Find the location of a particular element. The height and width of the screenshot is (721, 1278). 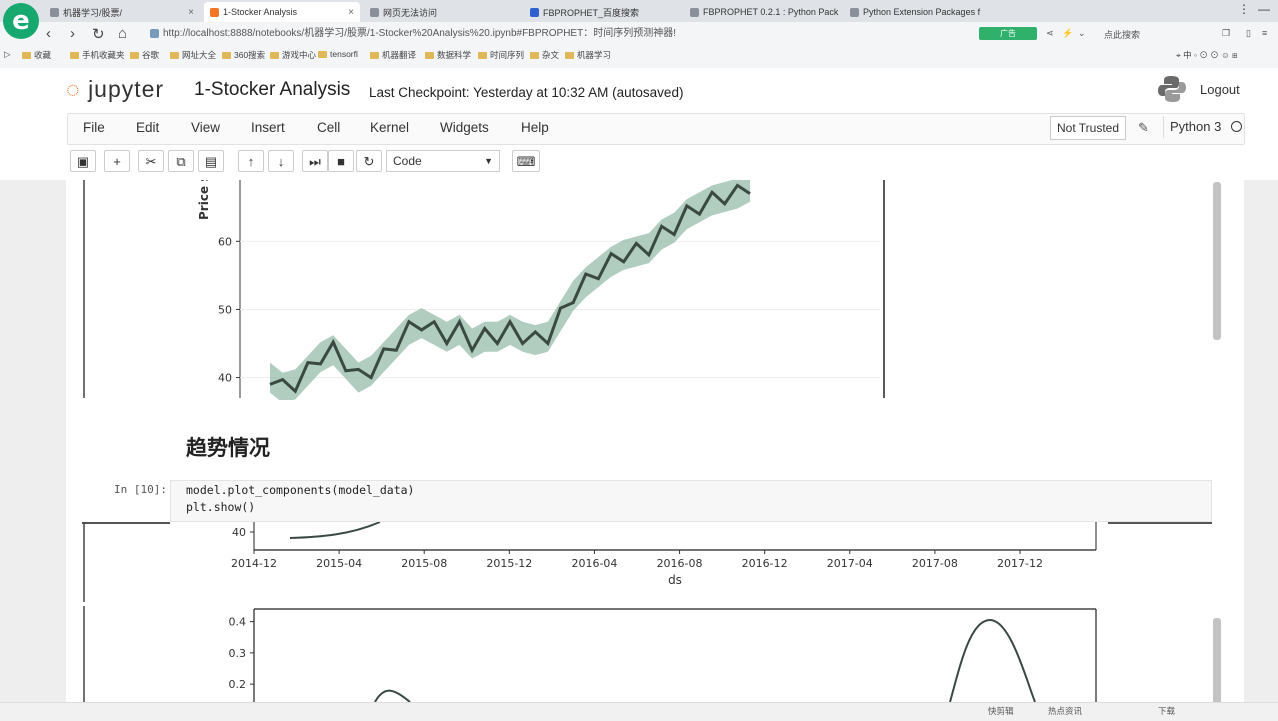

ad-button: 广告 is located at coordinates (1008, 33).